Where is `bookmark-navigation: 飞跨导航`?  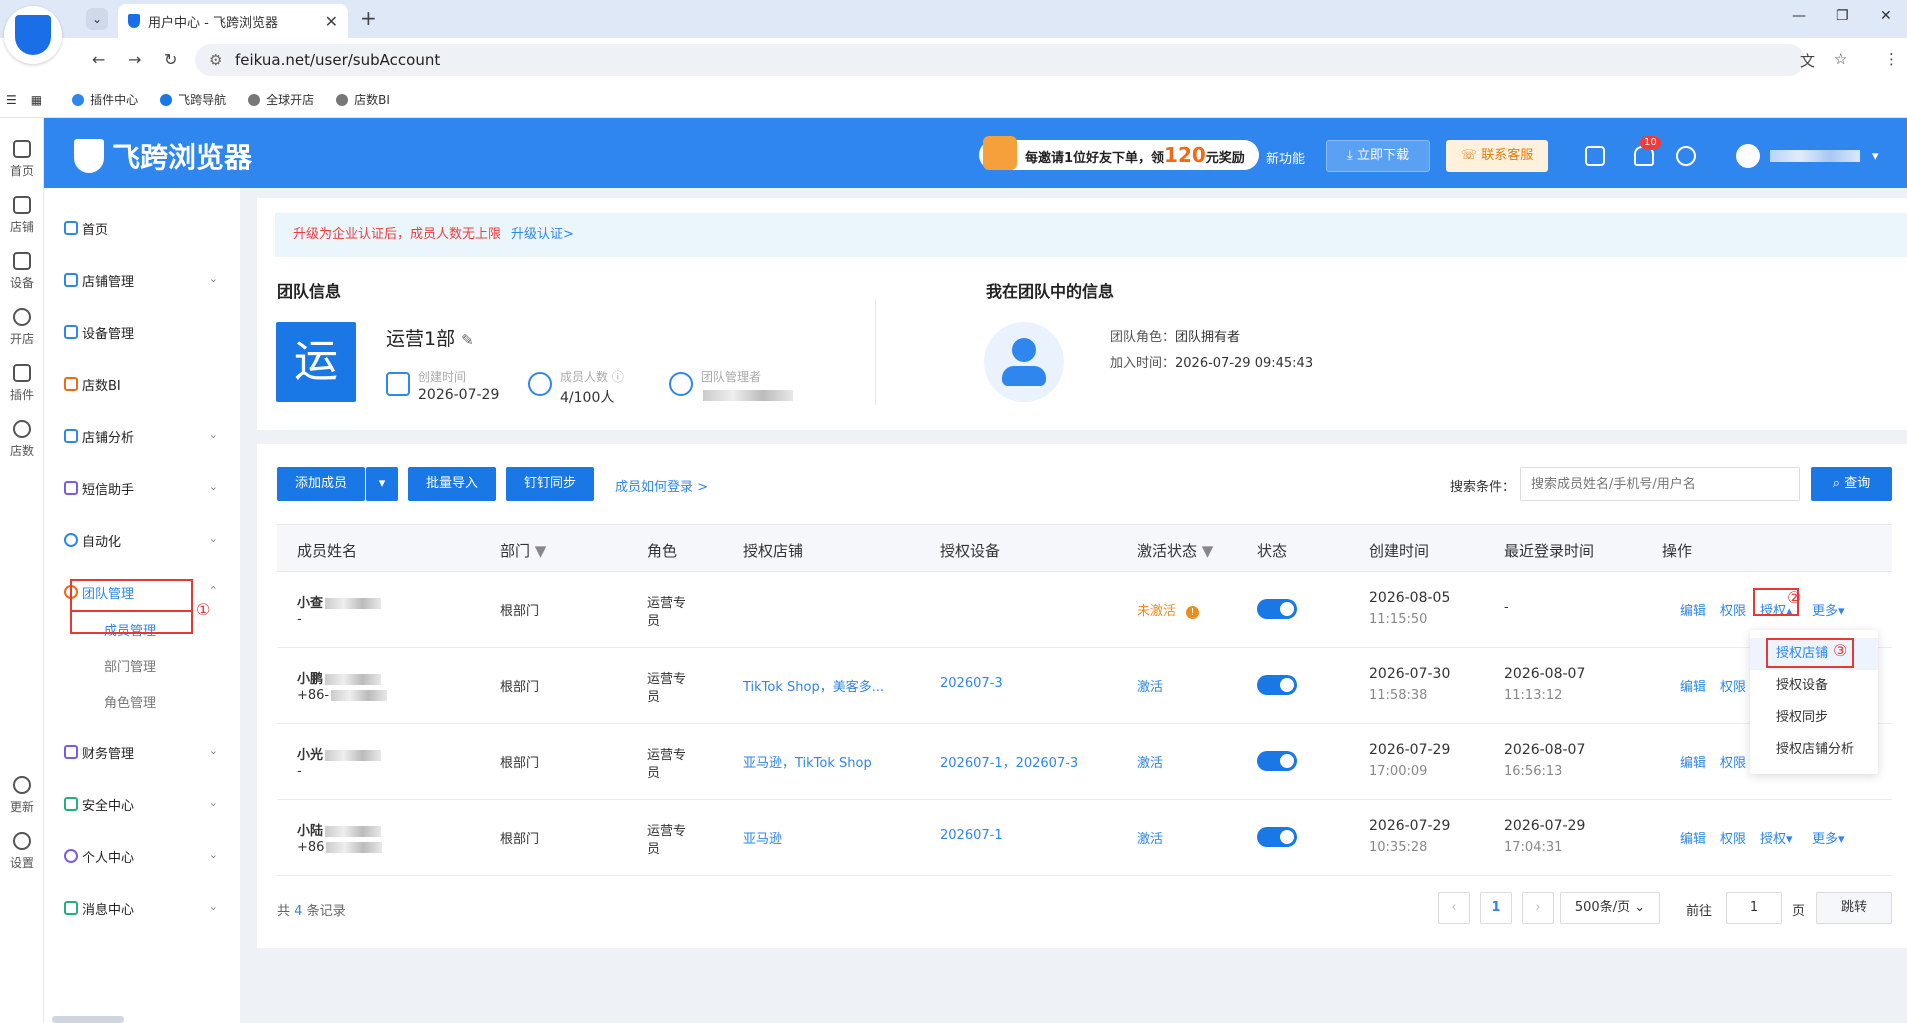 bookmark-navigation: 飞跨导航 is located at coordinates (193, 99).